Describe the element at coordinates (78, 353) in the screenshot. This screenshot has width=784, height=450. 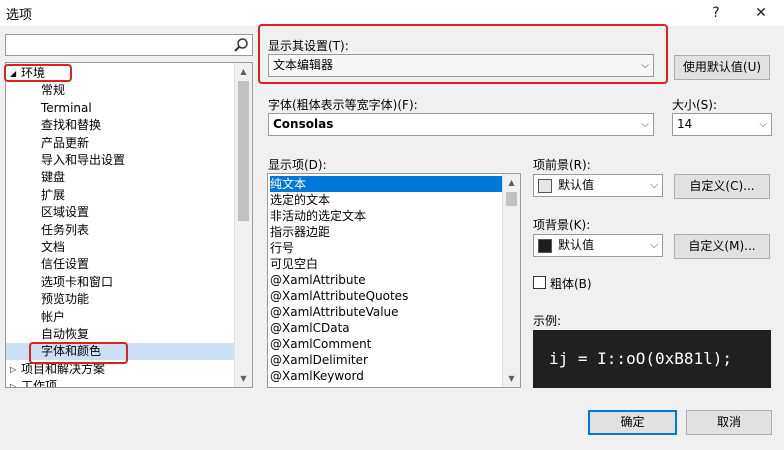
I see `highlight-box-fonts-colors` at that location.